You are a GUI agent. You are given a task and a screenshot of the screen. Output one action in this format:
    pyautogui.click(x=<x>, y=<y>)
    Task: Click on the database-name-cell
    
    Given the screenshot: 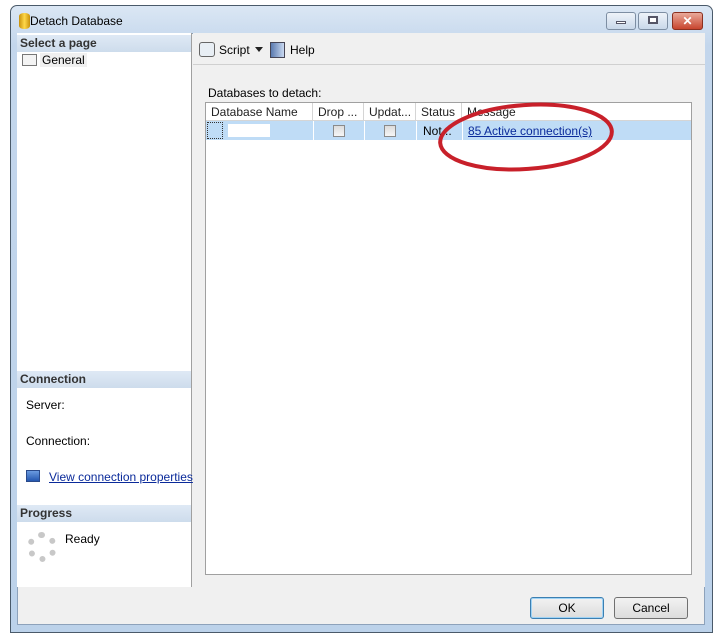 What is the action you would take?
    pyautogui.click(x=249, y=130)
    